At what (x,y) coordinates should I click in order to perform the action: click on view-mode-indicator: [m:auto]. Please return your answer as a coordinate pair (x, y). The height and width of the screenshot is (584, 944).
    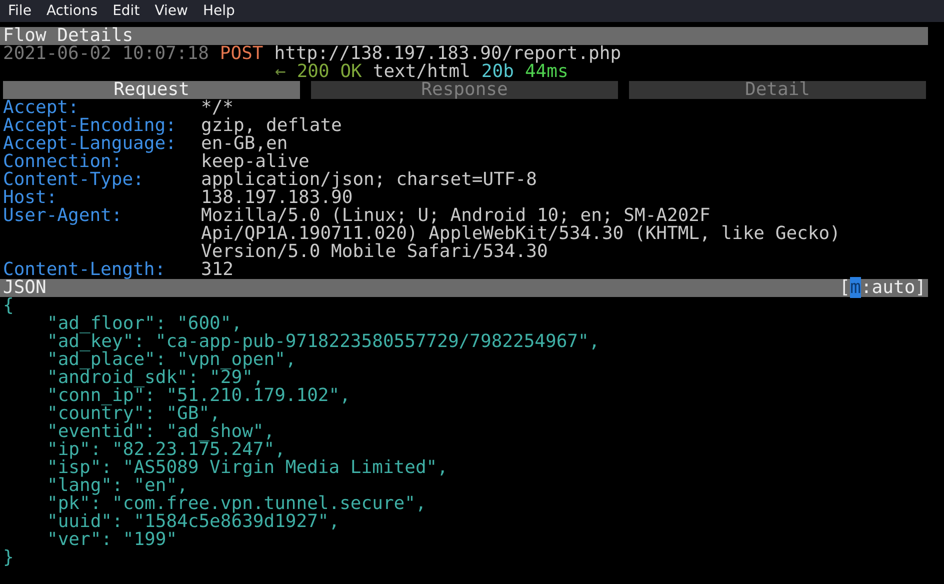
    Looking at the image, I should click on (883, 288).